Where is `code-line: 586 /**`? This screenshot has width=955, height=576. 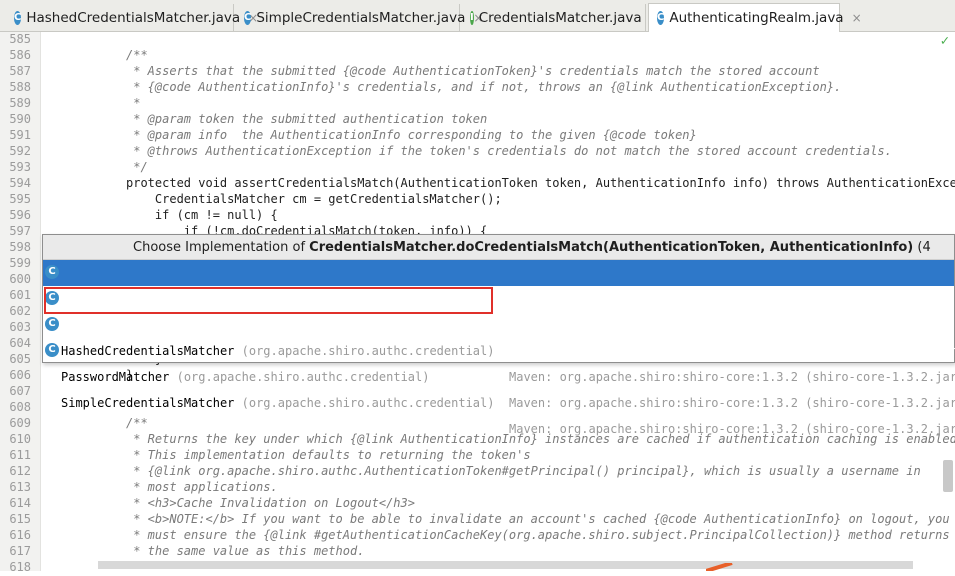 code-line: 586 /** is located at coordinates (477, 56).